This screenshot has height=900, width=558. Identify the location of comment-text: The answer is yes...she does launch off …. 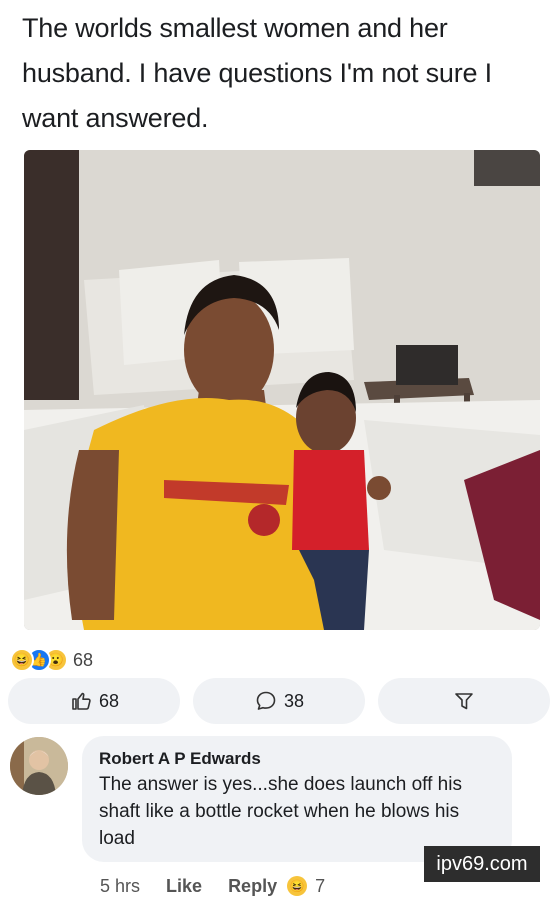
(280, 811).